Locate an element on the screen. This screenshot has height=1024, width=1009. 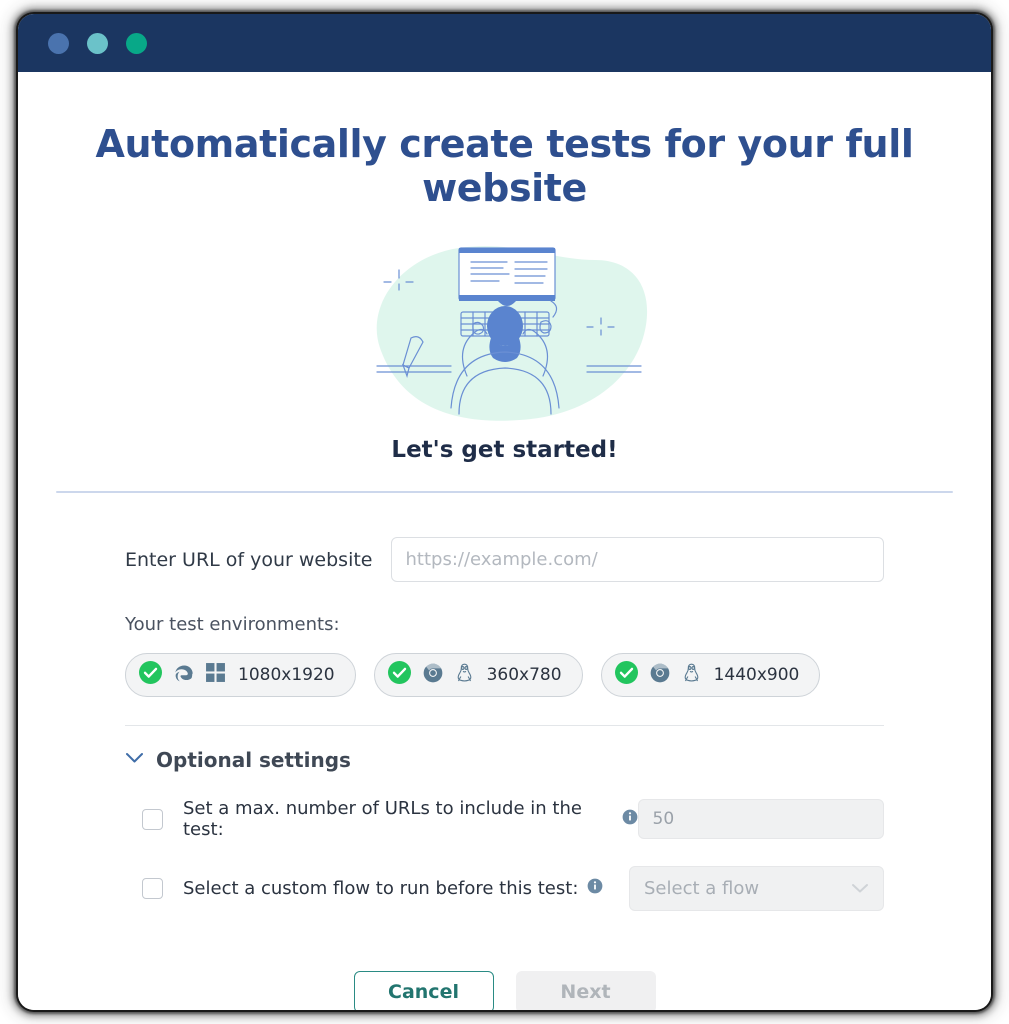
environments-label: Your test environments: is located at coordinates (232, 624).